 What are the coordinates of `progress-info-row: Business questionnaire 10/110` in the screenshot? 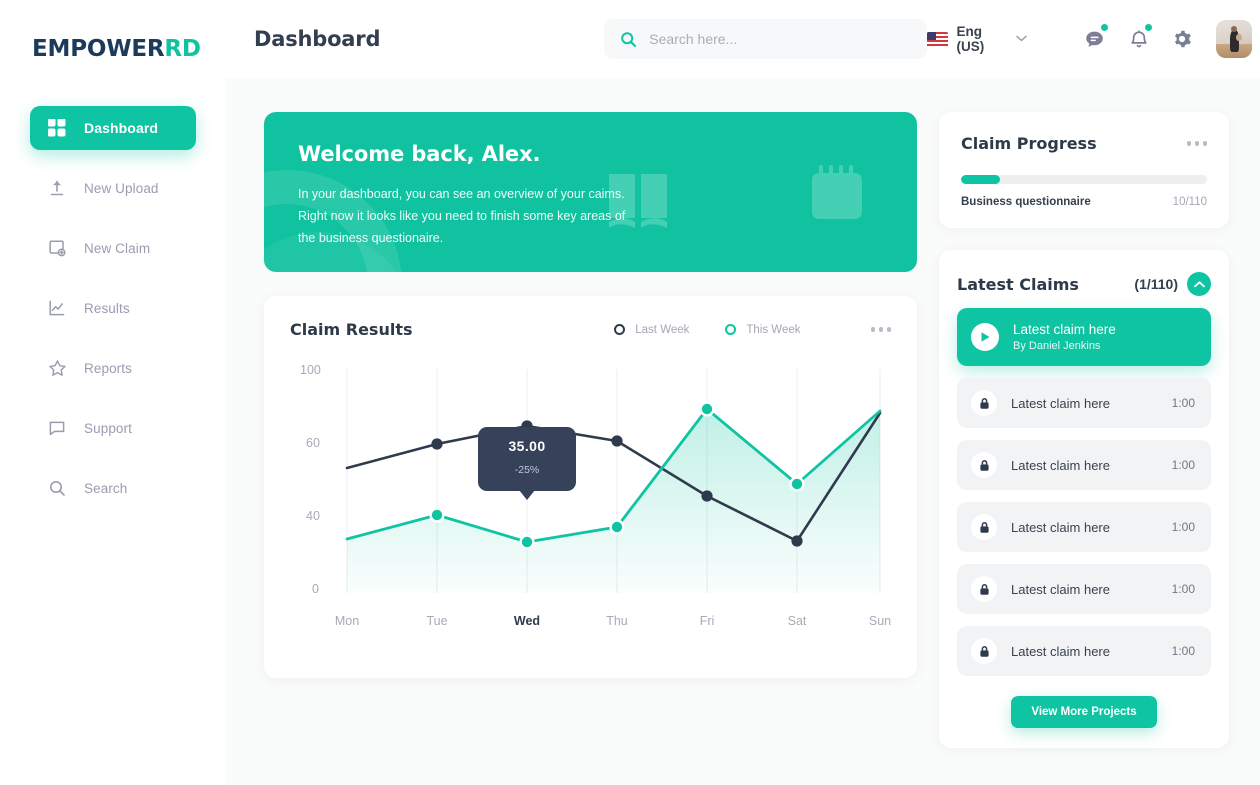 It's located at (1084, 202).